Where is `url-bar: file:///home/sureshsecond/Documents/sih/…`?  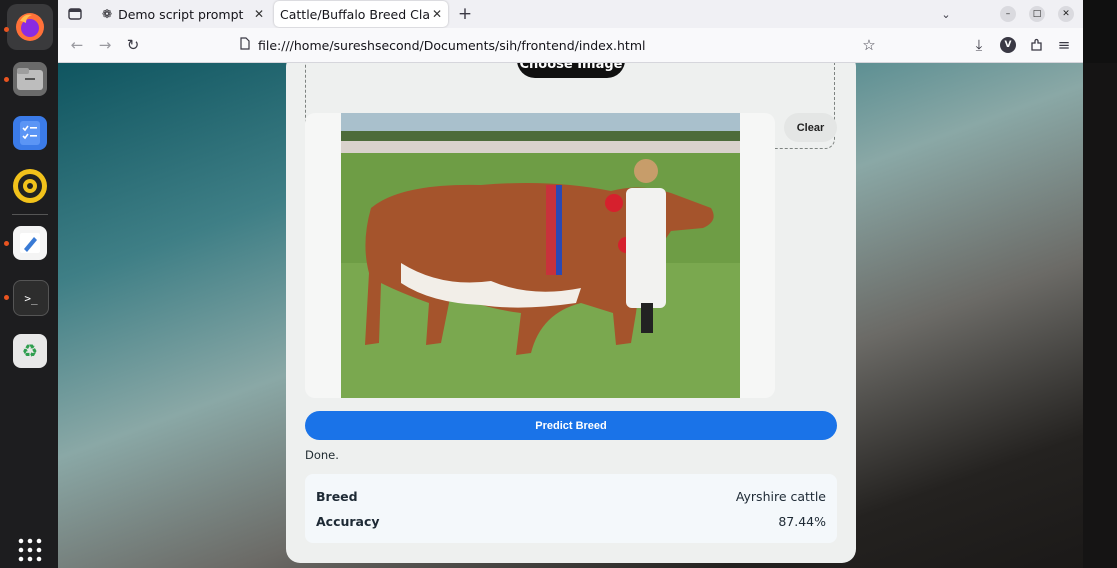 url-bar: file:///home/sureshsecond/Documents/sih/… is located at coordinates (555, 45).